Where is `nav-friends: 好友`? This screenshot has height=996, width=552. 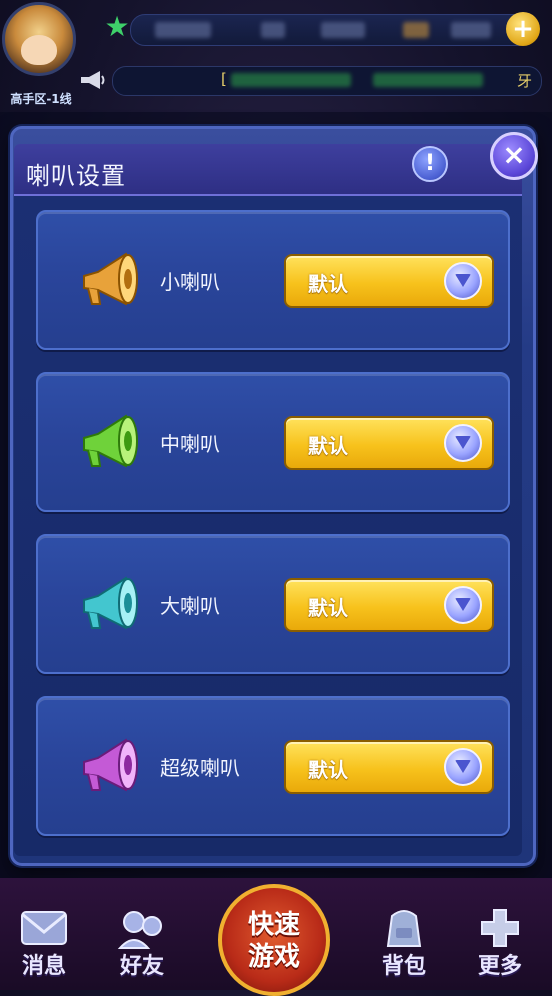 nav-friends: 好友 is located at coordinates (142, 934).